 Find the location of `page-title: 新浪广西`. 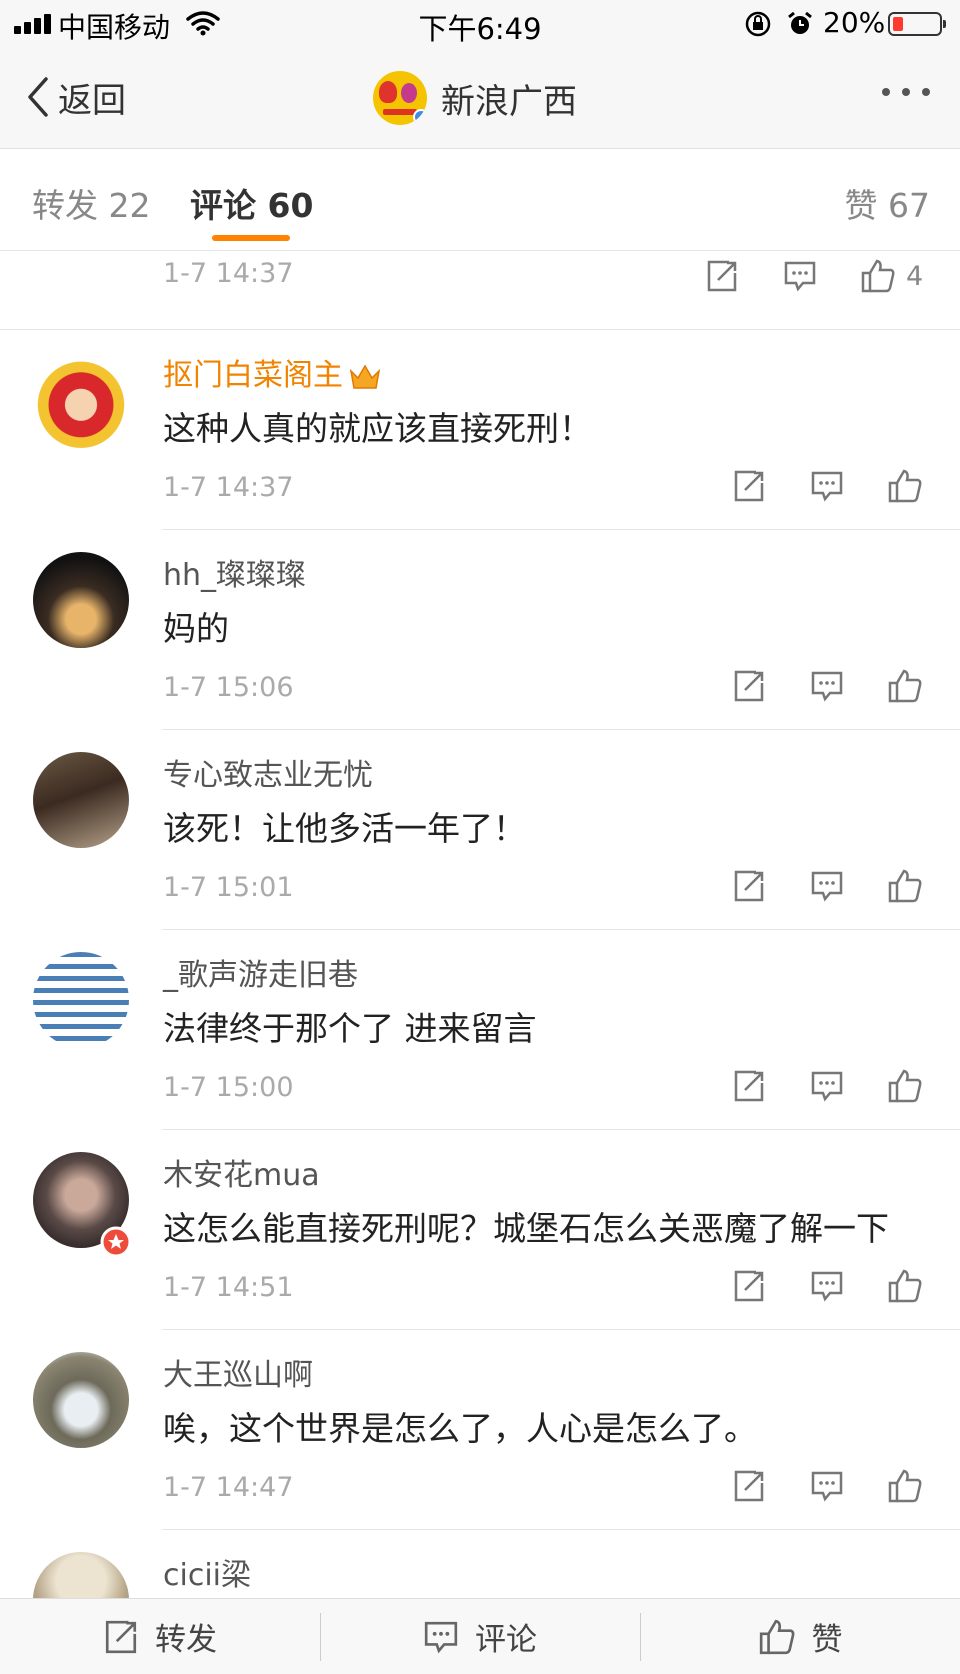

page-title: 新浪广西 is located at coordinates (509, 101).